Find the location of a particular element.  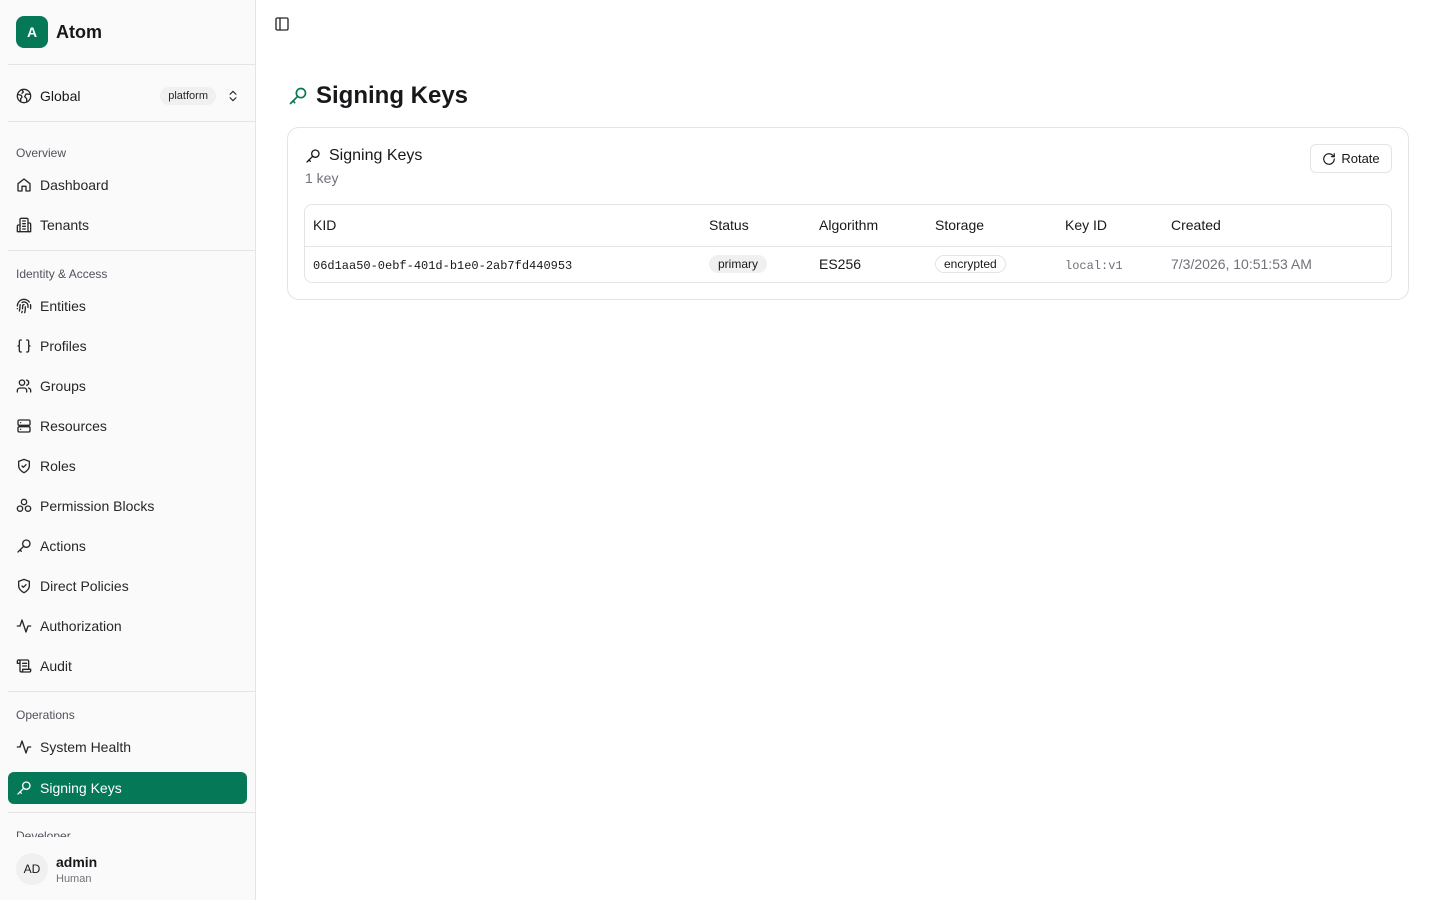

column-header-created: Created is located at coordinates (1277, 226).